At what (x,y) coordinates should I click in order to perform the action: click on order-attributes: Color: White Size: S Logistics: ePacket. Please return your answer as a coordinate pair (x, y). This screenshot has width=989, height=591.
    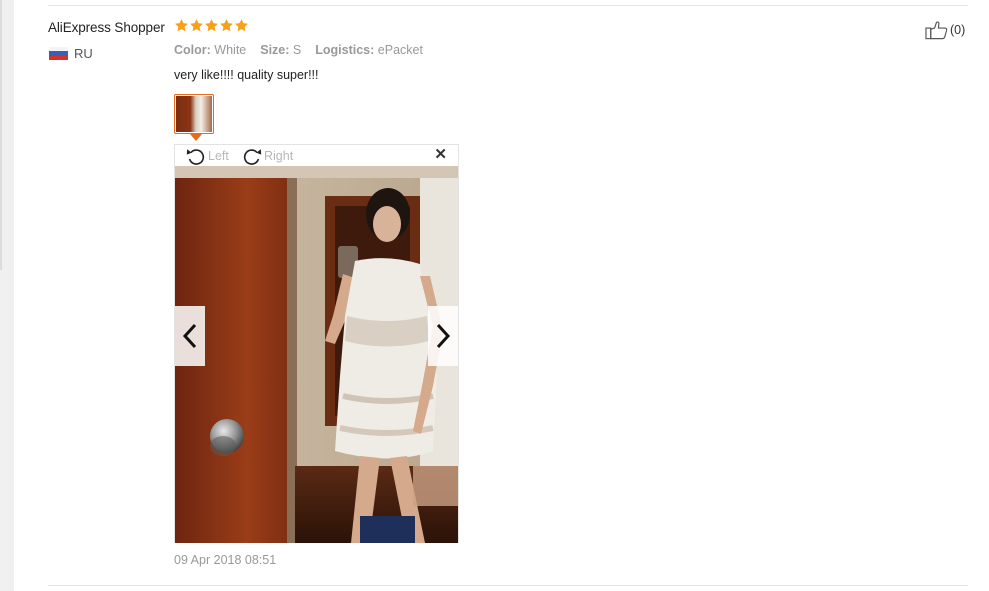
    Looking at the image, I should click on (298, 50).